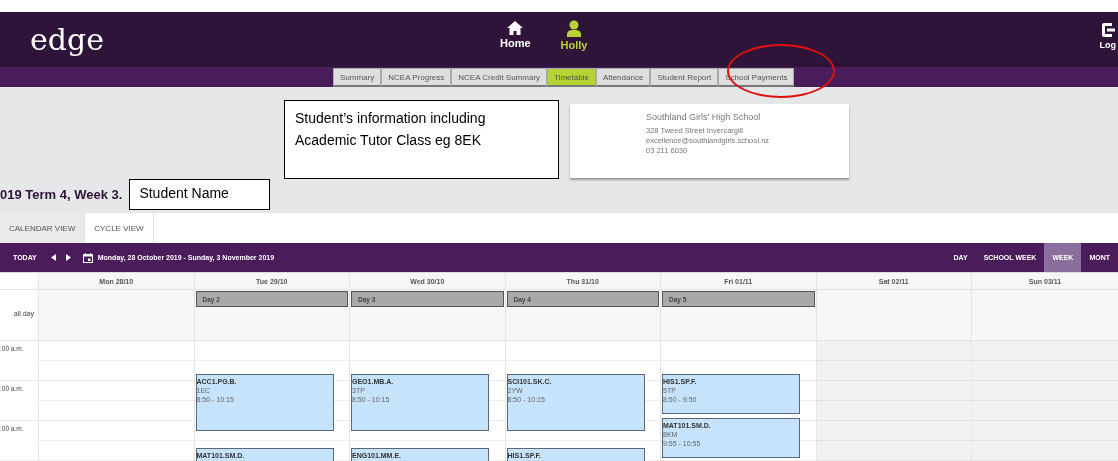  Describe the element at coordinates (574, 28) in the screenshot. I see `user-icon` at that location.